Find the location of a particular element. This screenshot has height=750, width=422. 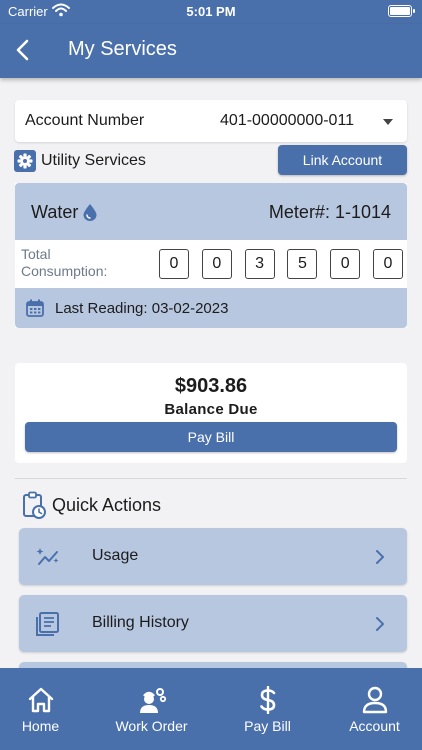

page-title: My Services is located at coordinates (122, 49).